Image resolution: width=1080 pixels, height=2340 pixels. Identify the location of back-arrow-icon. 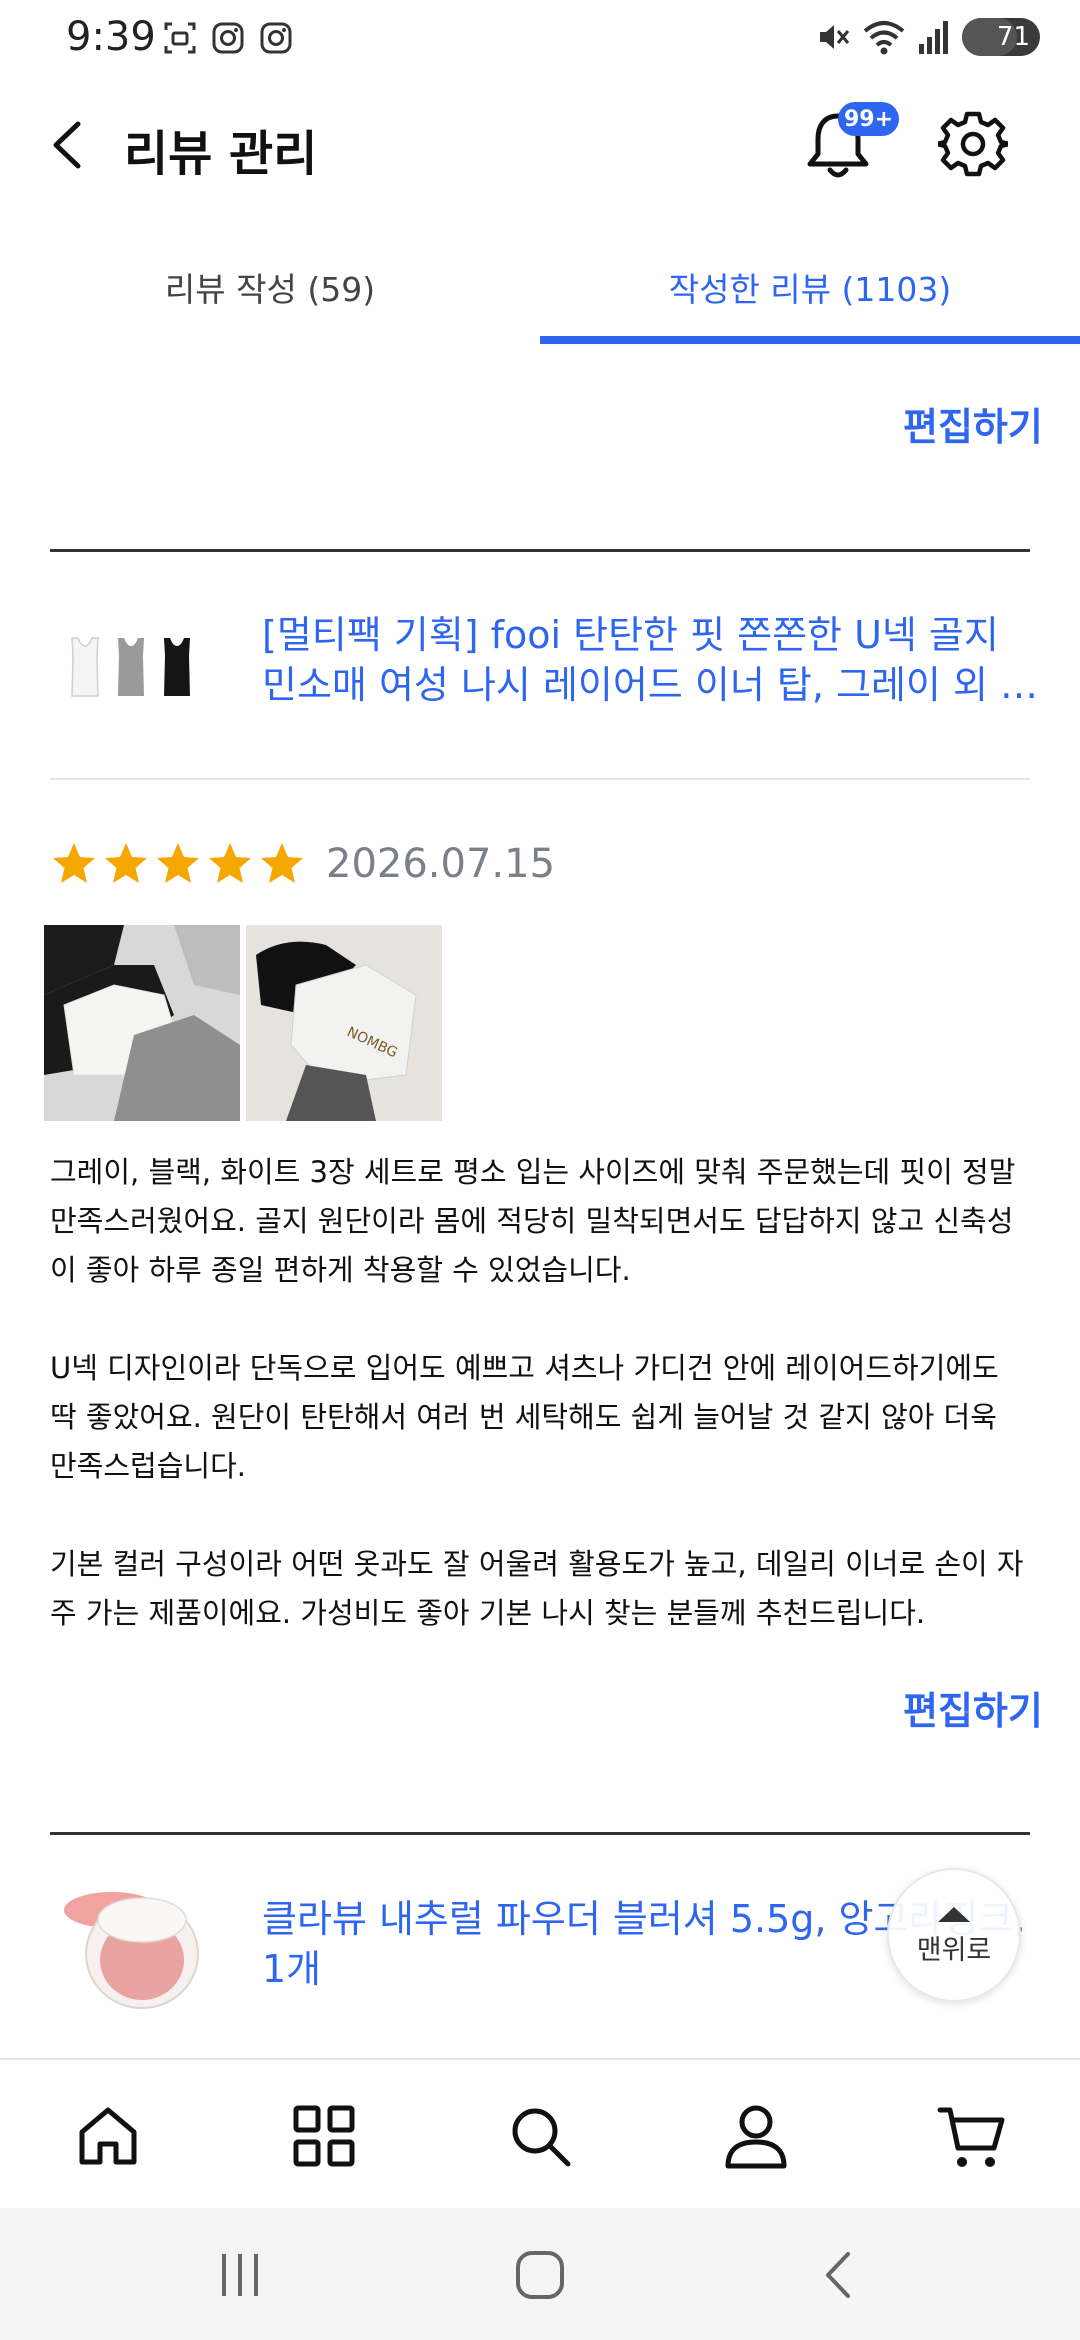
(70, 145).